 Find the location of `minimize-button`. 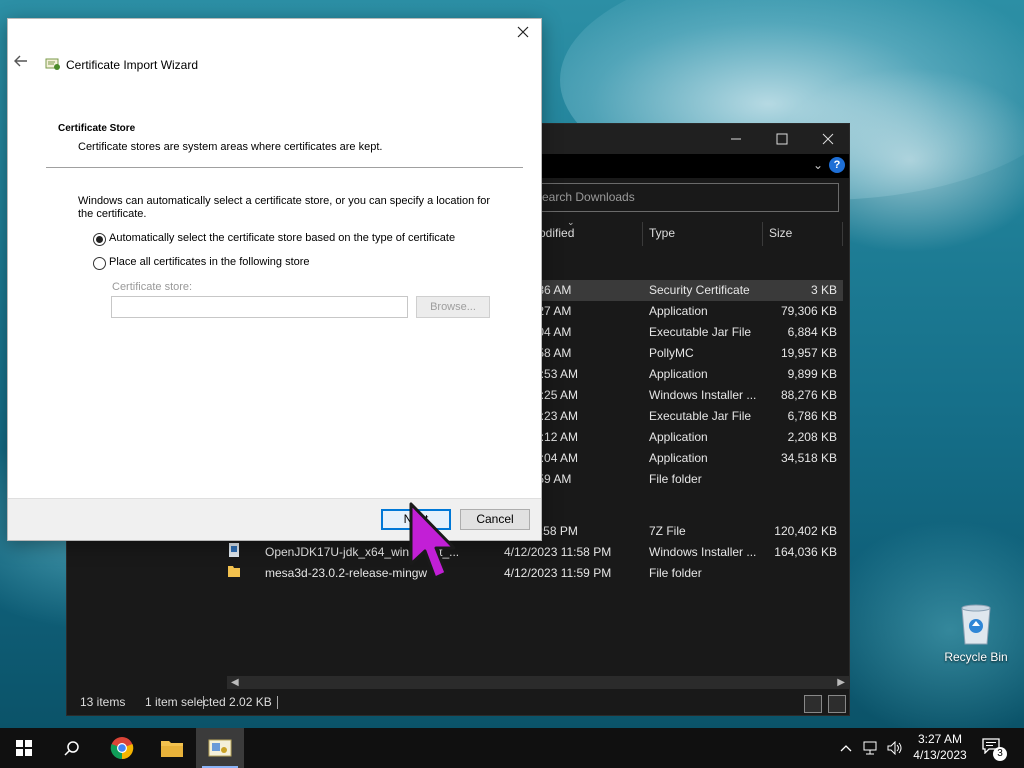

minimize-button is located at coordinates (736, 139).